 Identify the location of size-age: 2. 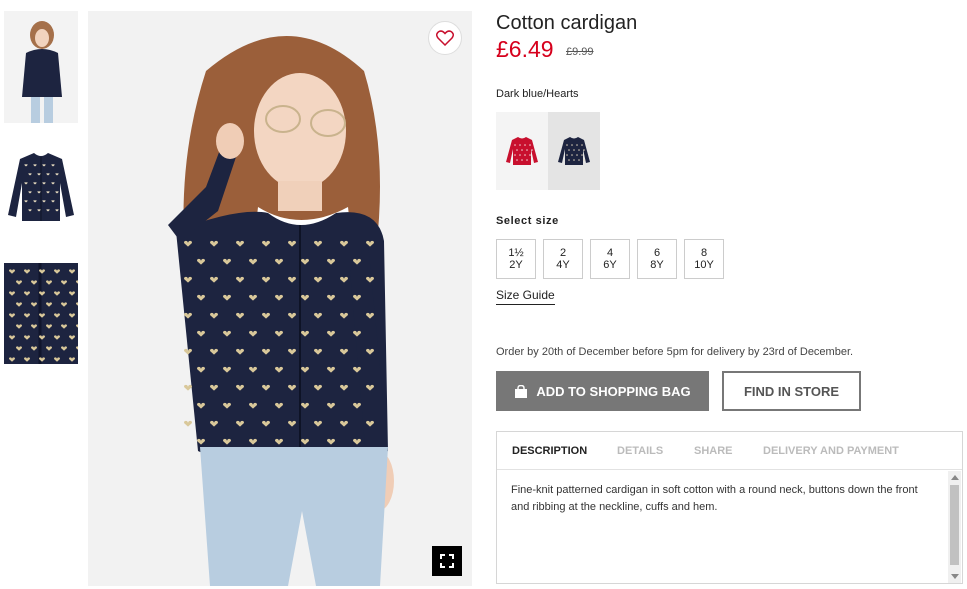
(563, 253).